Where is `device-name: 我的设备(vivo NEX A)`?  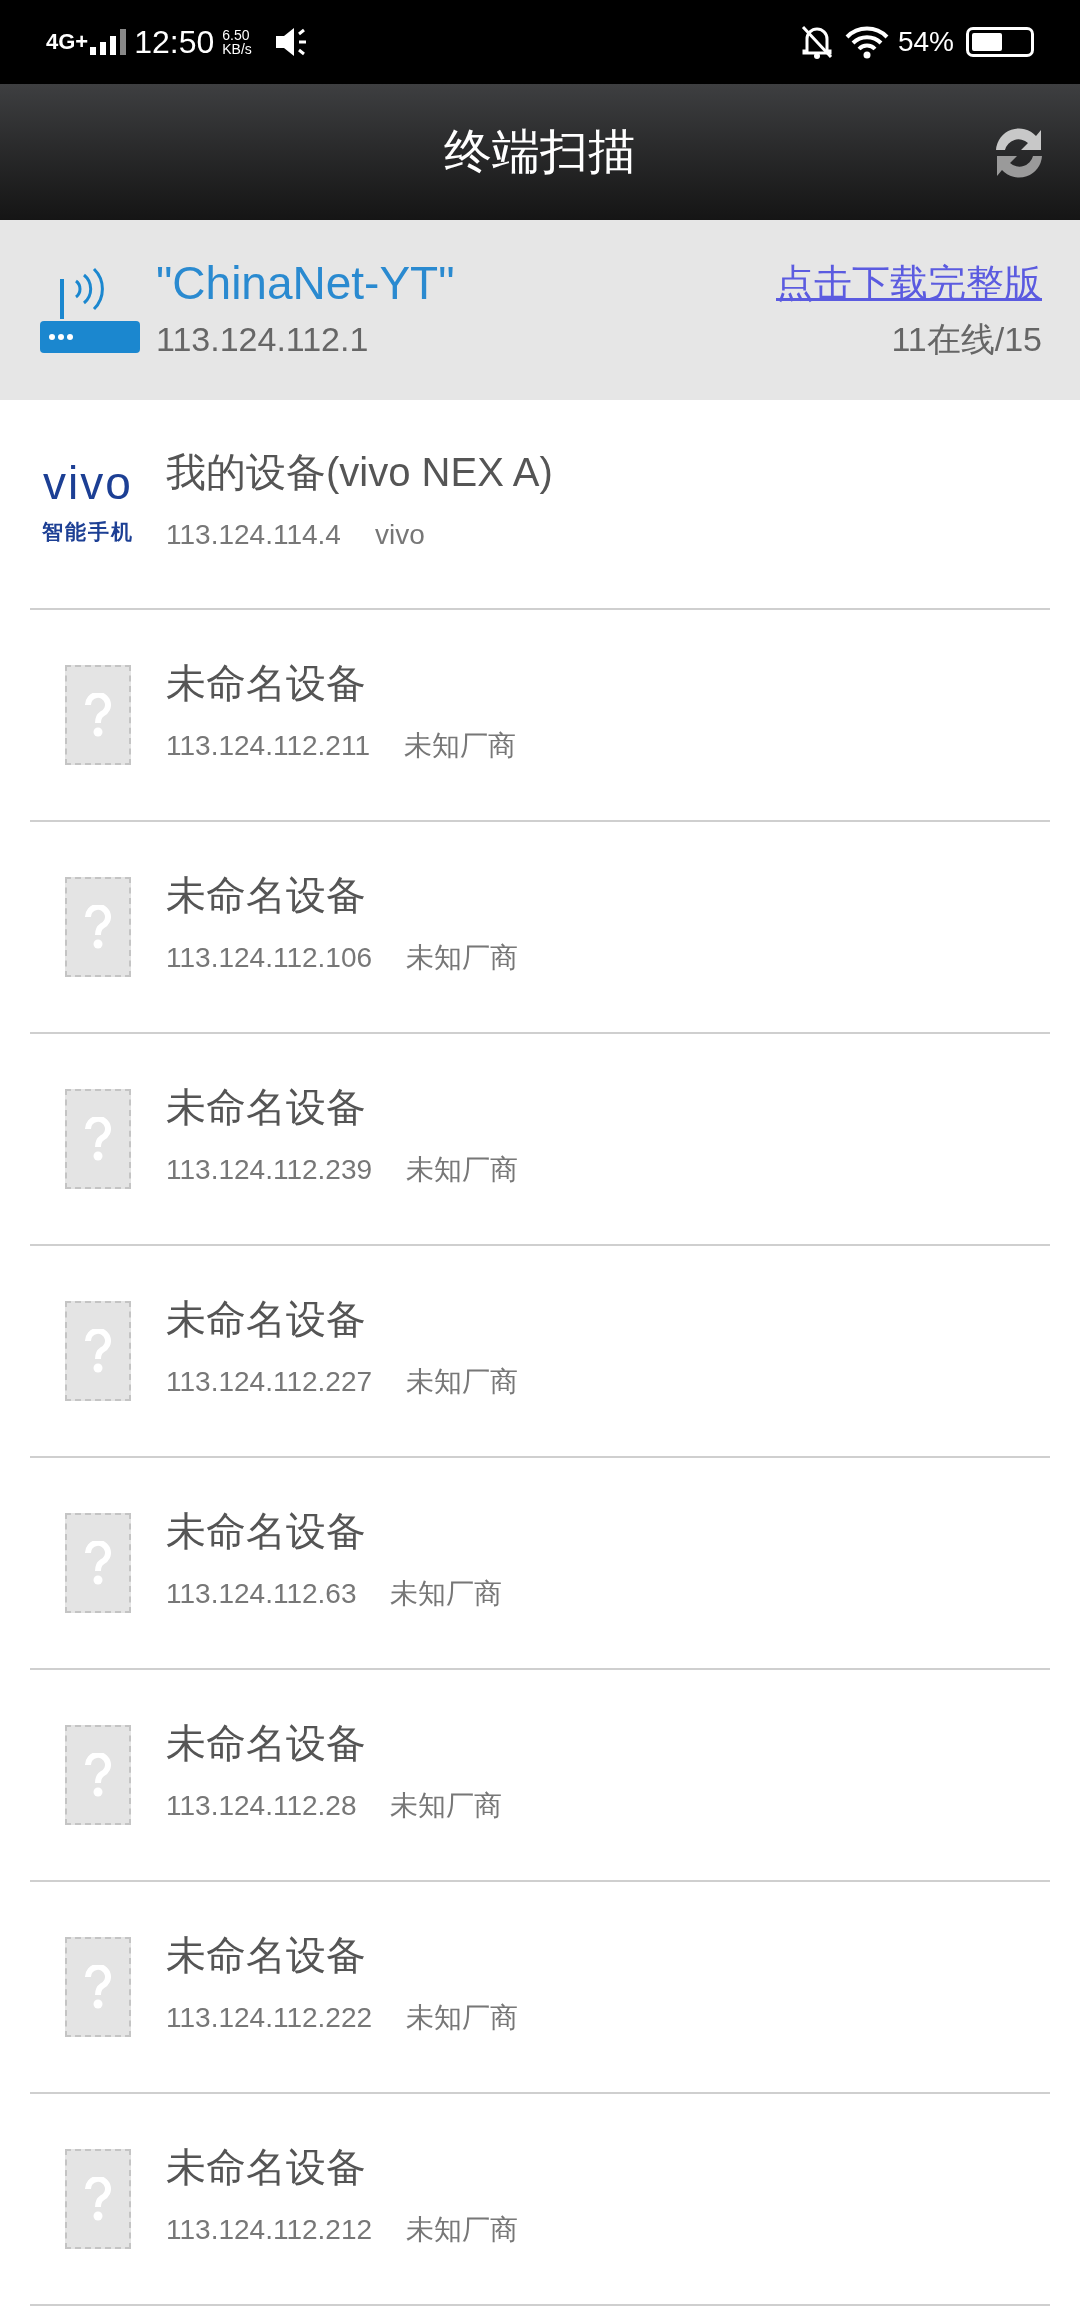 device-name: 我的设备(vivo NEX A) is located at coordinates (359, 472).